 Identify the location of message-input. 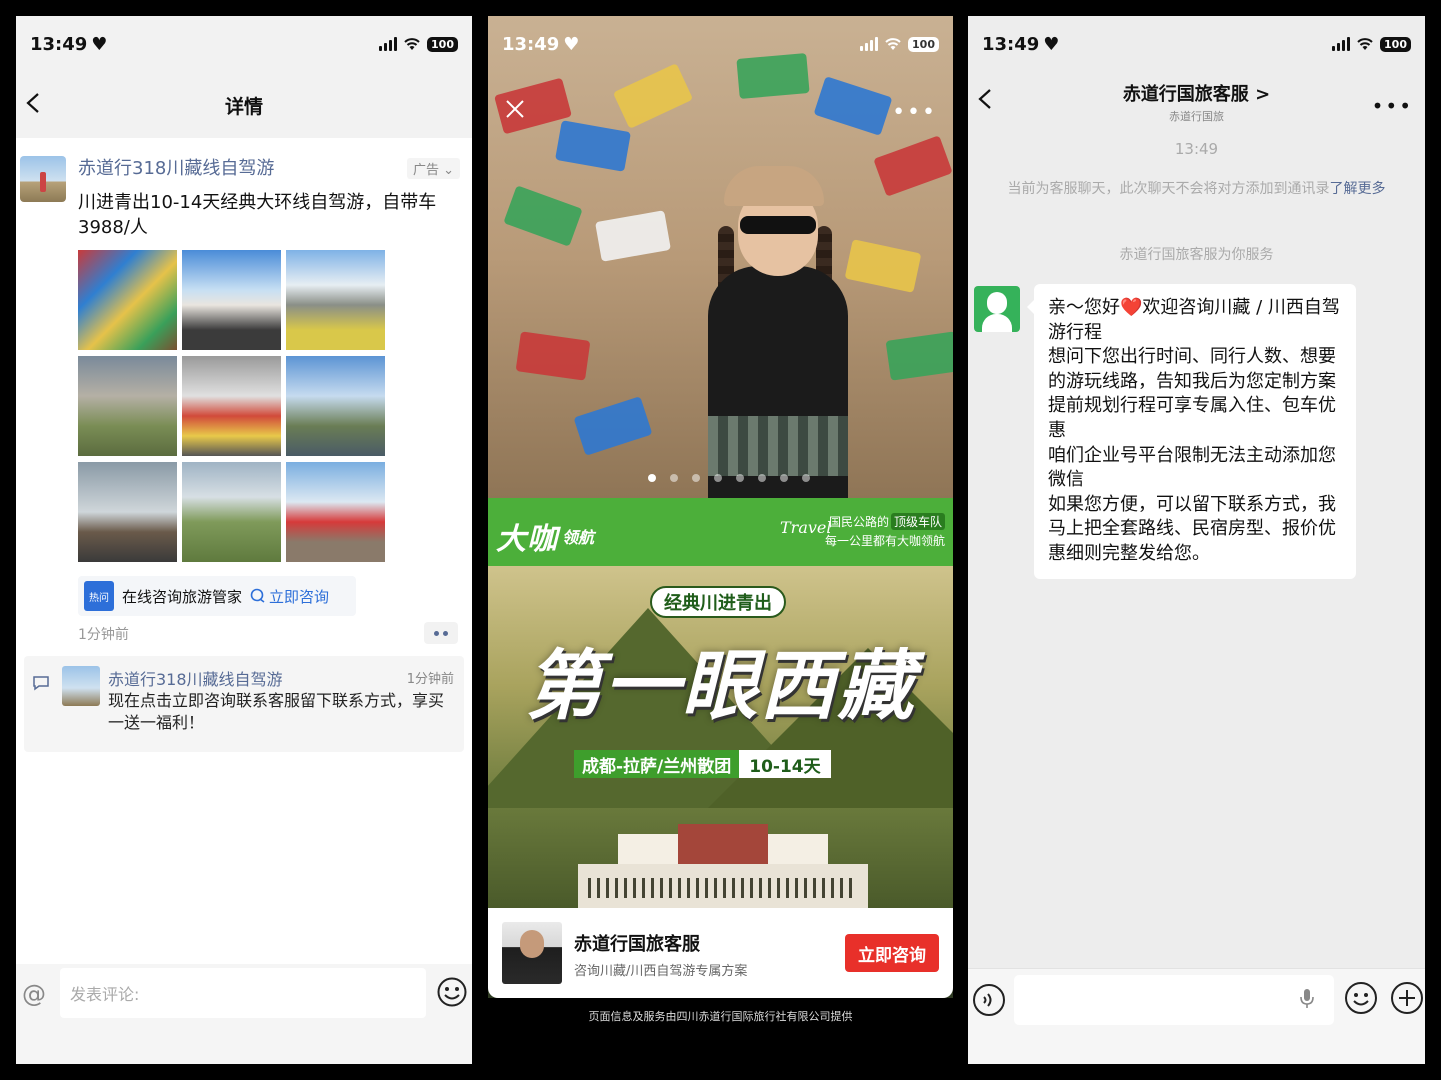
(1174, 1000).